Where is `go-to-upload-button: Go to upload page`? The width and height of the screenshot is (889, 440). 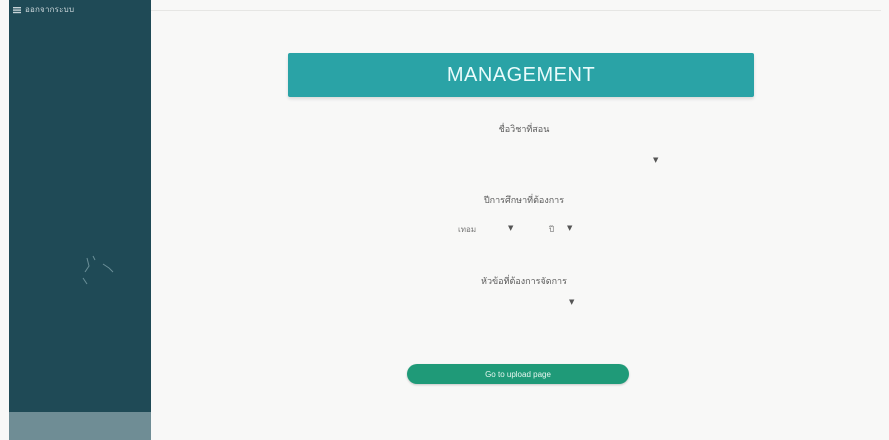
go-to-upload-button: Go to upload page is located at coordinates (518, 374).